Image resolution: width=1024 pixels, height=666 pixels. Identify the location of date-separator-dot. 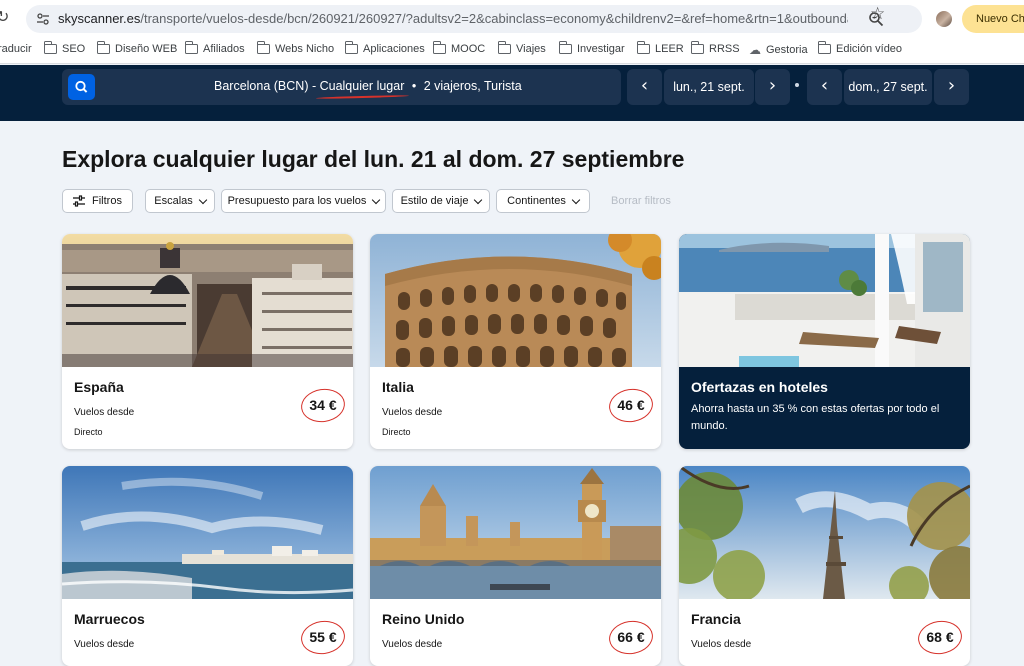
(797, 85).